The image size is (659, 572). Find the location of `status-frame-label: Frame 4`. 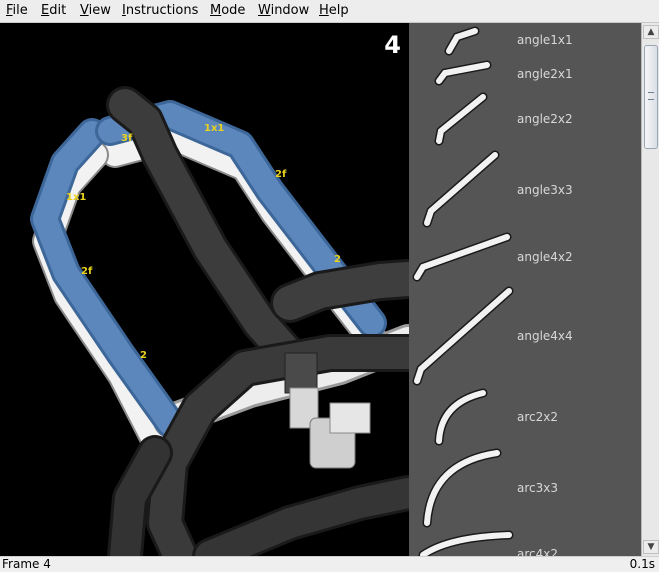

status-frame-label: Frame 4 is located at coordinates (26, 564).